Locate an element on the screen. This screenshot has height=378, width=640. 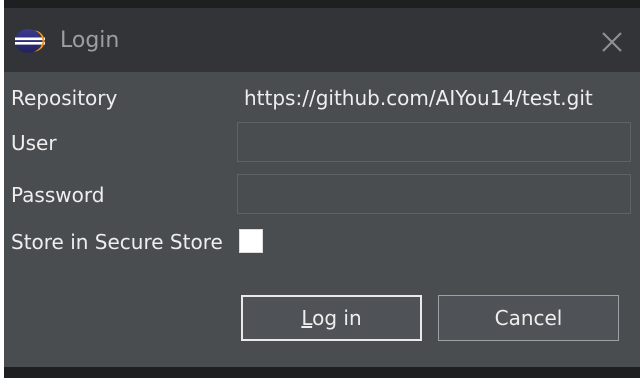
user-input is located at coordinates (434, 142).